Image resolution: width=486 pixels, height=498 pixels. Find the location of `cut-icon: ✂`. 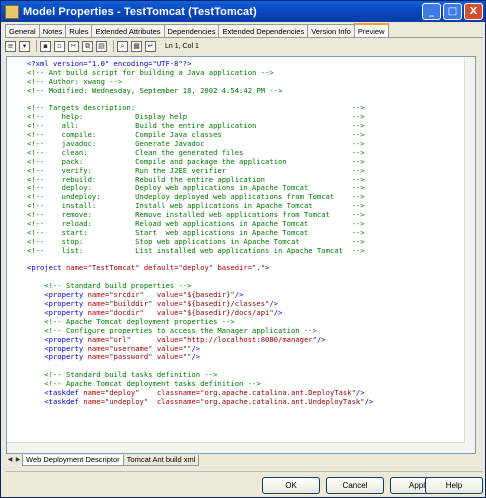

cut-icon: ✂ is located at coordinates (73, 46).